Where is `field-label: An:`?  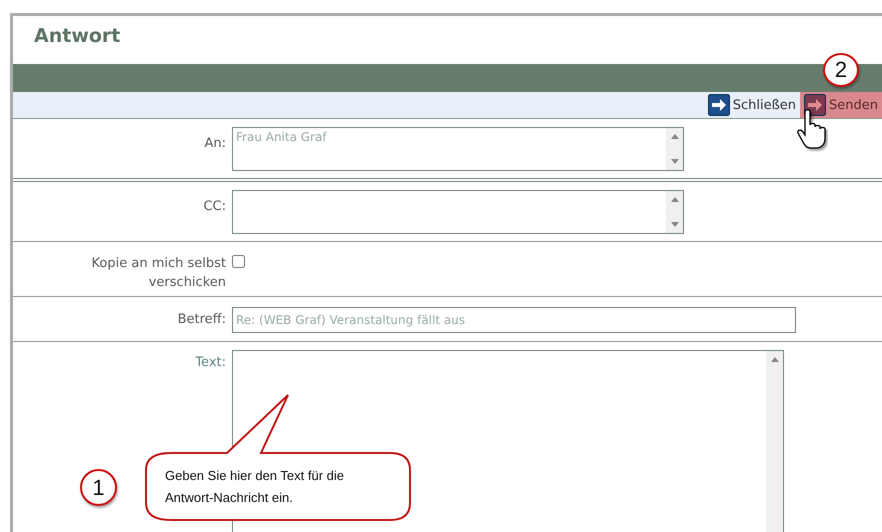
field-label: An: is located at coordinates (215, 144).